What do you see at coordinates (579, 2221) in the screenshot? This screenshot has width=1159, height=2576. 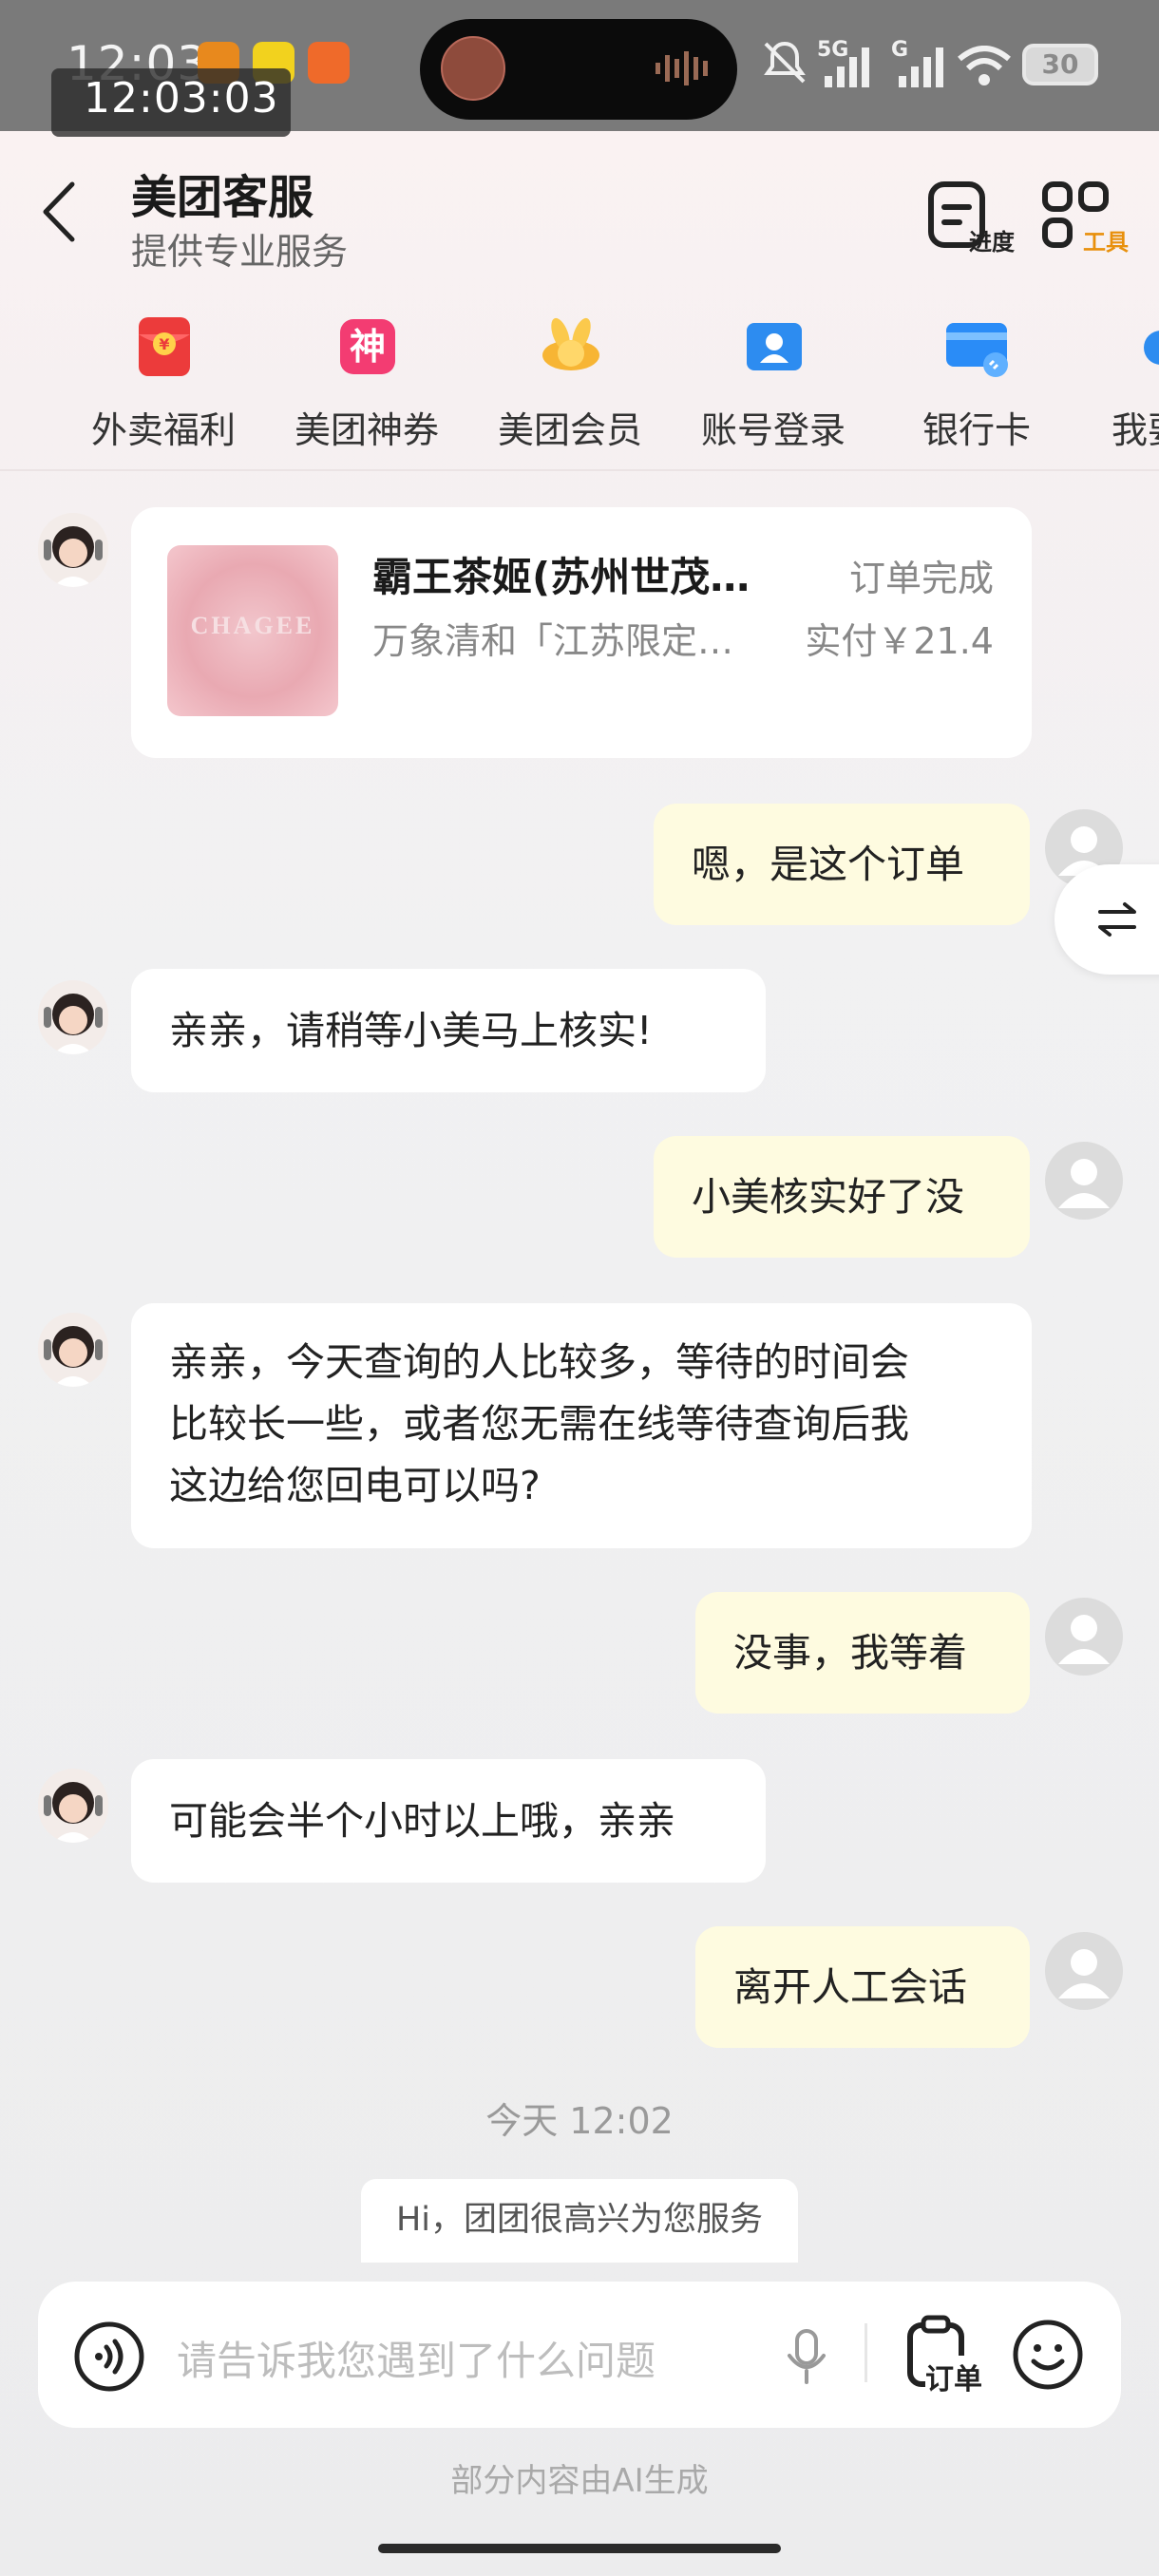 I see `system-greeting: Hi，团团很高兴为您服务` at bounding box center [579, 2221].